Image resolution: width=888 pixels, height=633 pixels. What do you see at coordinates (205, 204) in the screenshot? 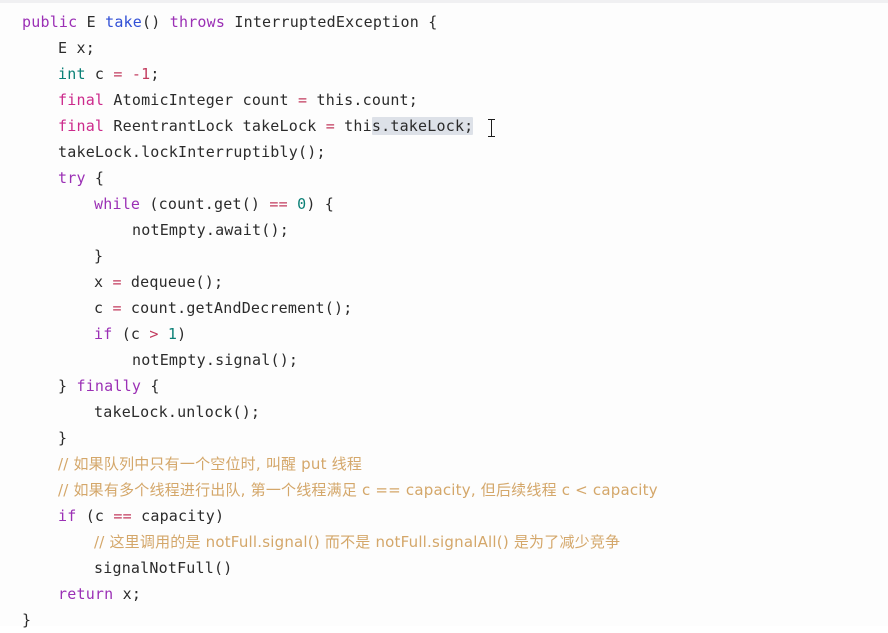
I see `token-text: (count.get()` at bounding box center [205, 204].